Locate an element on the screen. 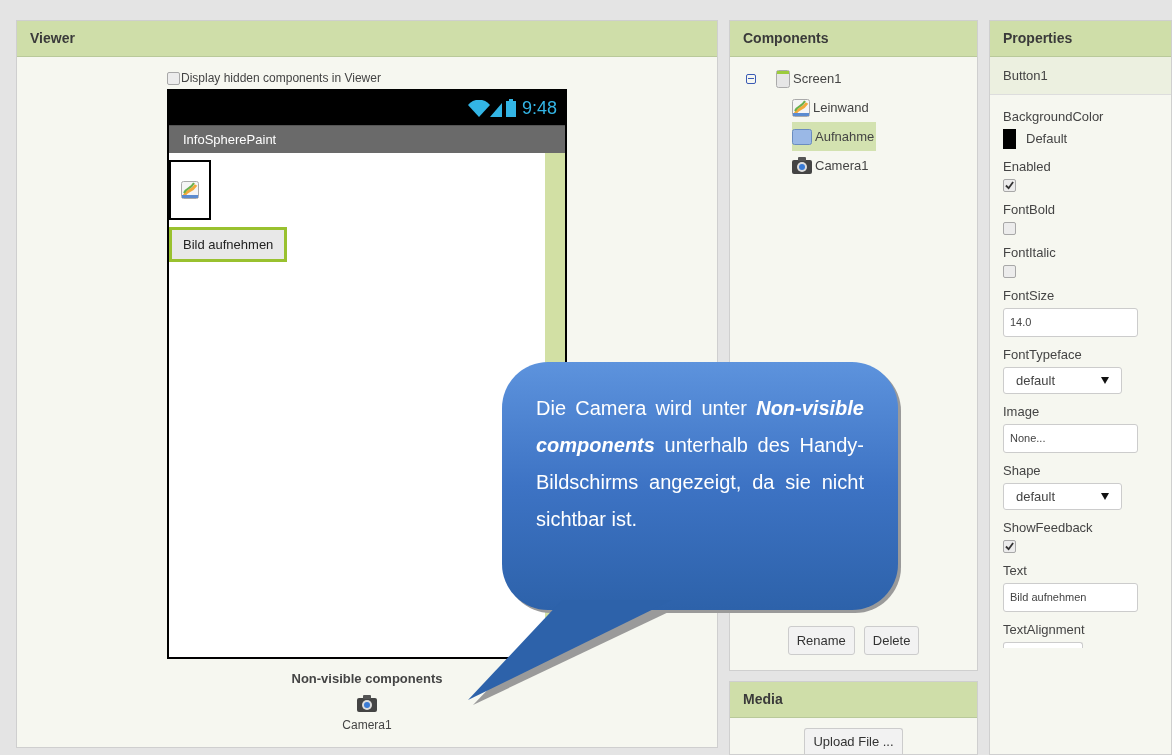  hidden-components-checkbox is located at coordinates (173, 78).